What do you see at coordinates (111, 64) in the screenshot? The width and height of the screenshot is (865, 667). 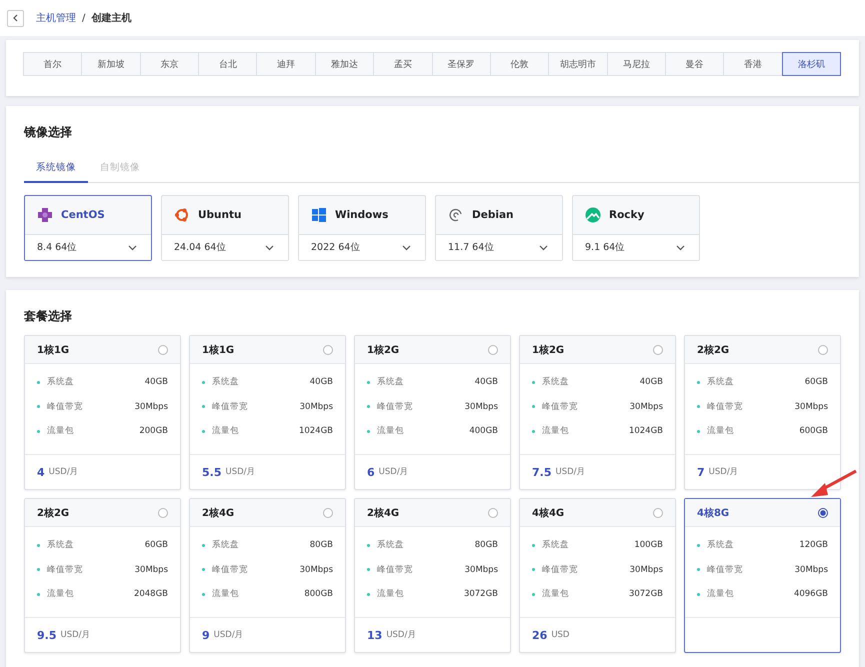 I see `region-option: 新加坡` at bounding box center [111, 64].